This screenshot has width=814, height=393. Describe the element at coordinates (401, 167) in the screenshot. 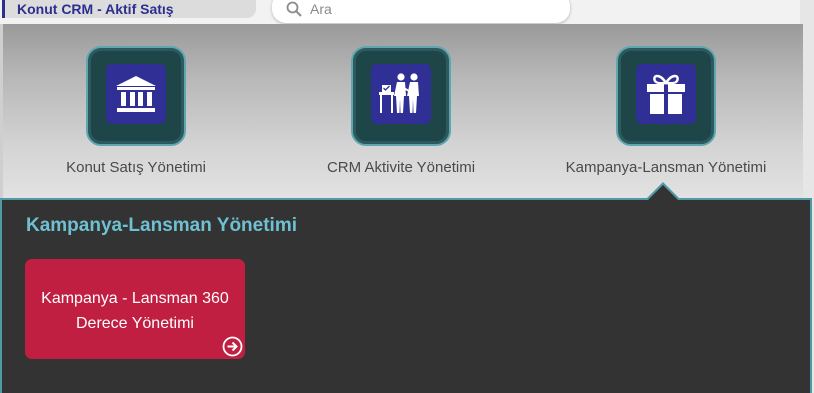

I see `menu-item-label: CRM Aktivite Yönetimi` at that location.